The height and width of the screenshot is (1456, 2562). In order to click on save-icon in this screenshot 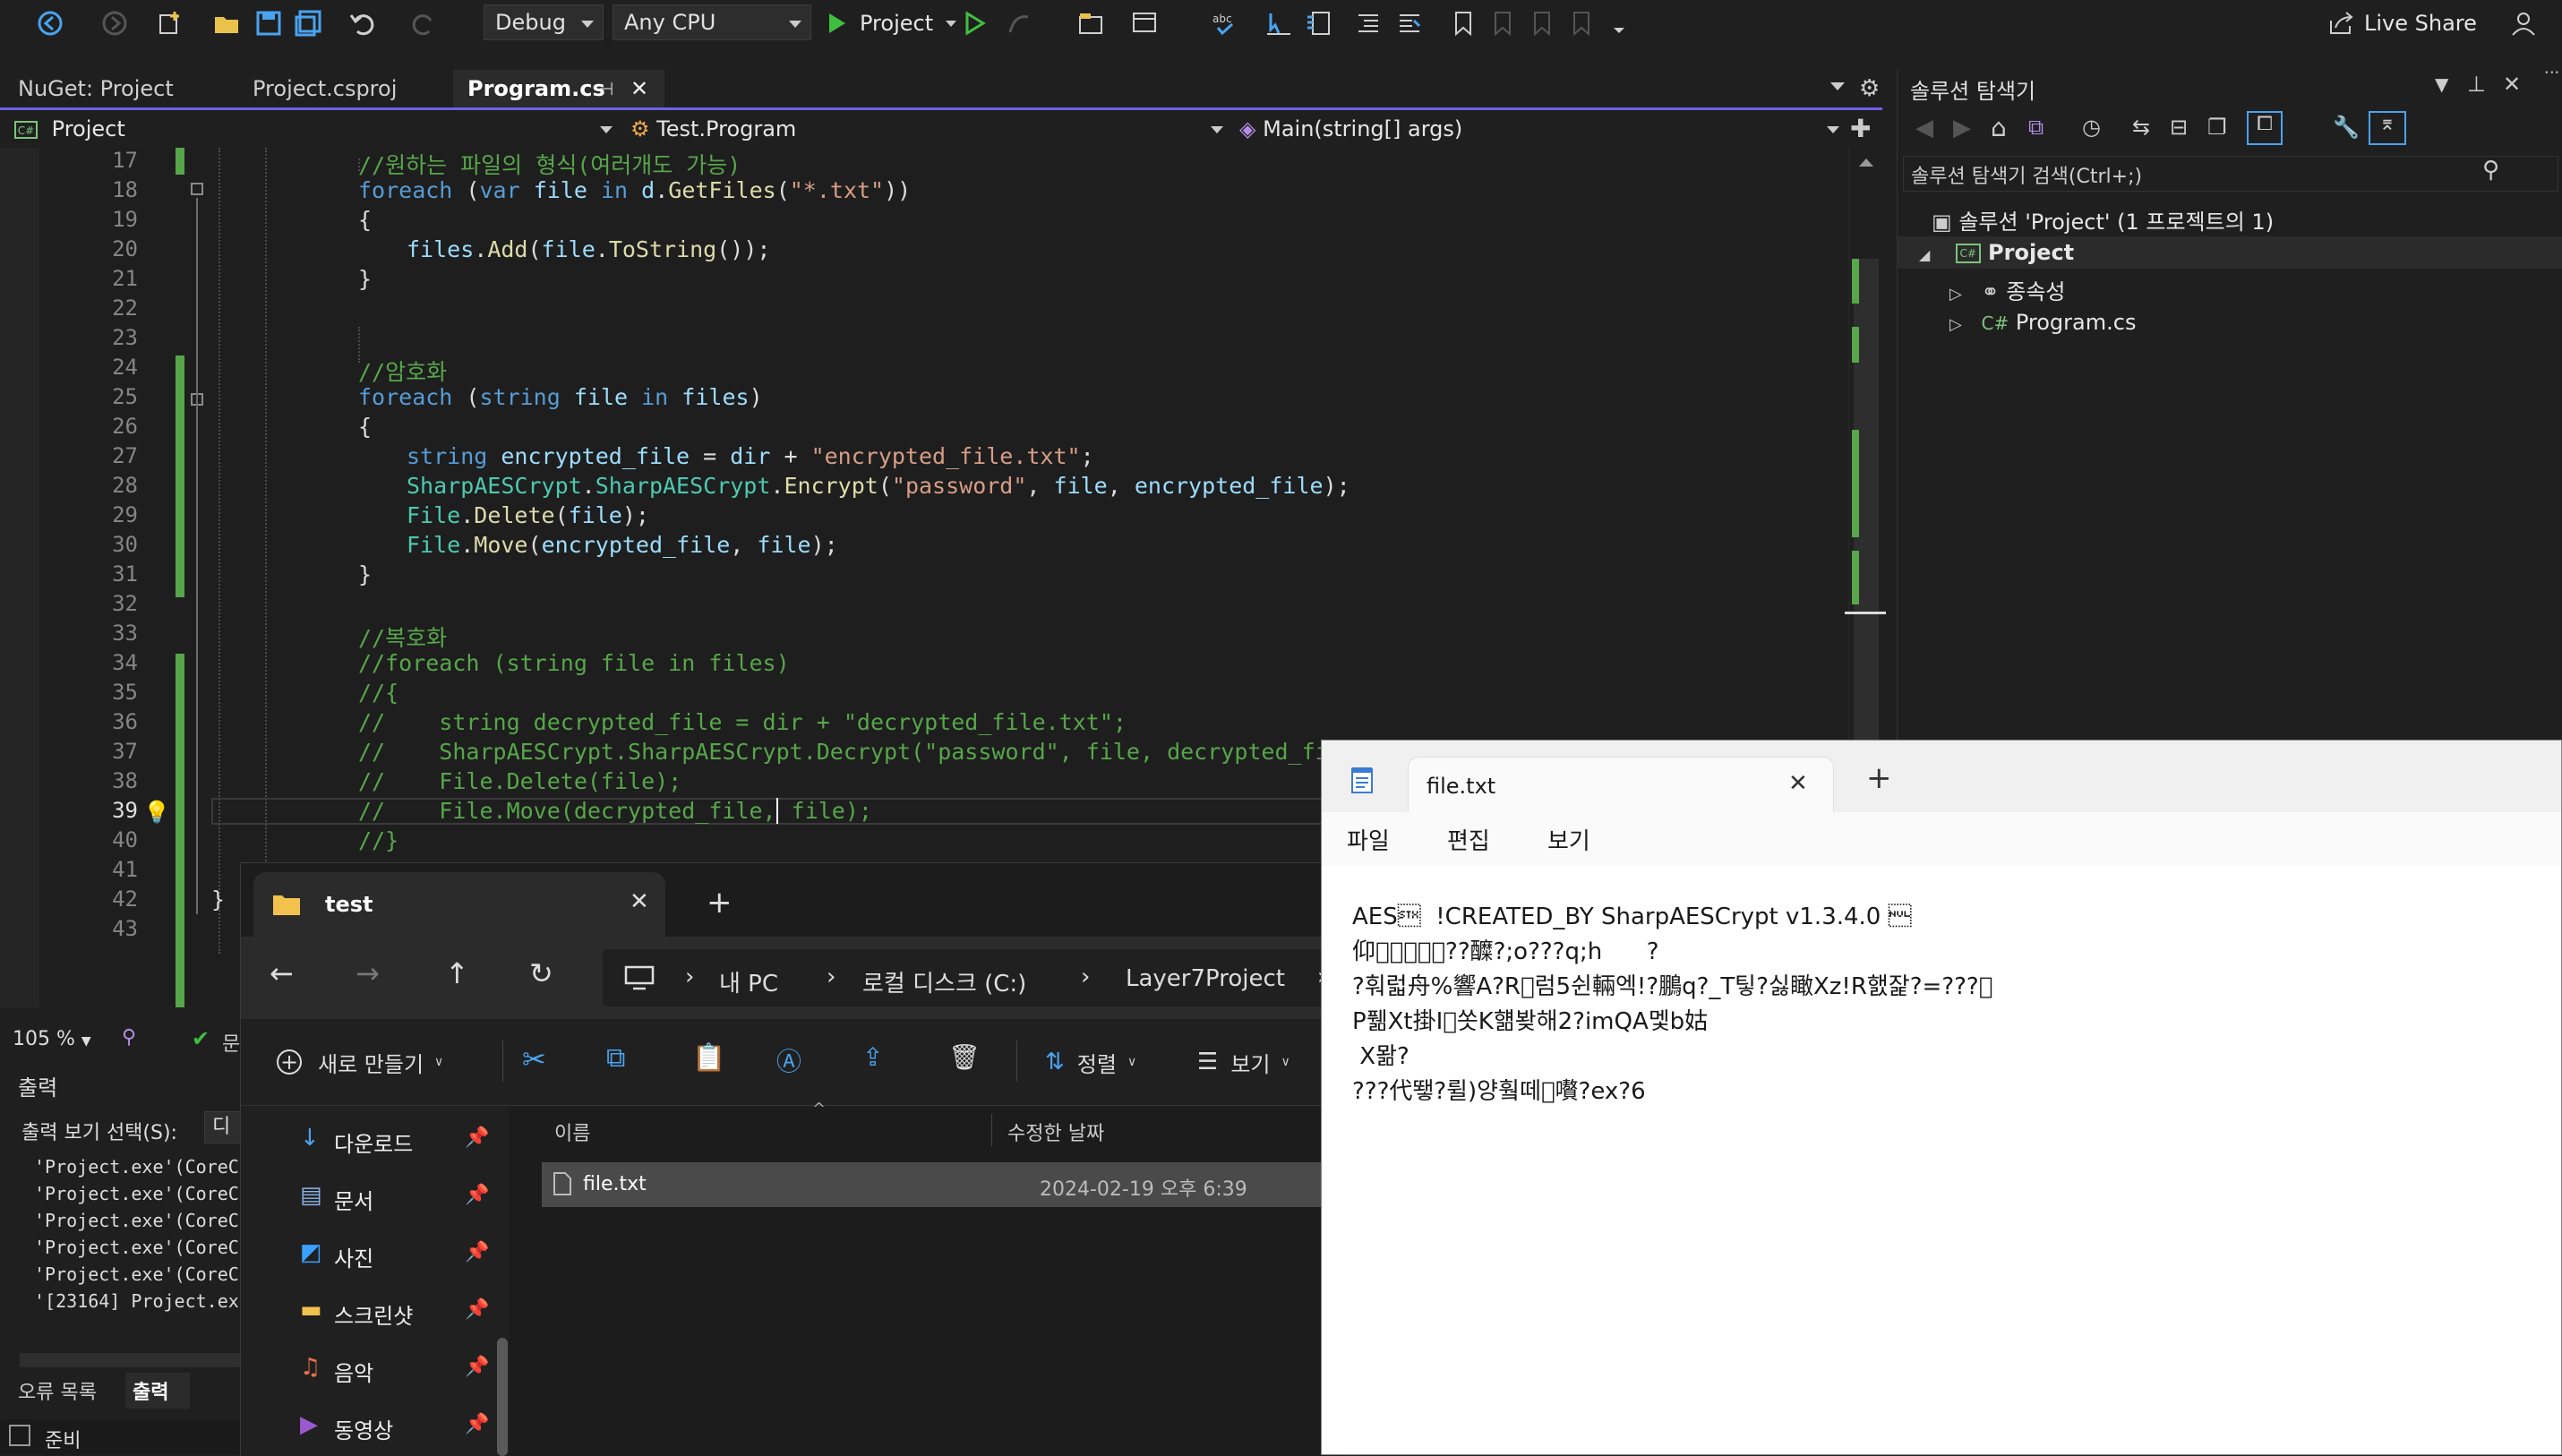, I will do `click(269, 23)`.